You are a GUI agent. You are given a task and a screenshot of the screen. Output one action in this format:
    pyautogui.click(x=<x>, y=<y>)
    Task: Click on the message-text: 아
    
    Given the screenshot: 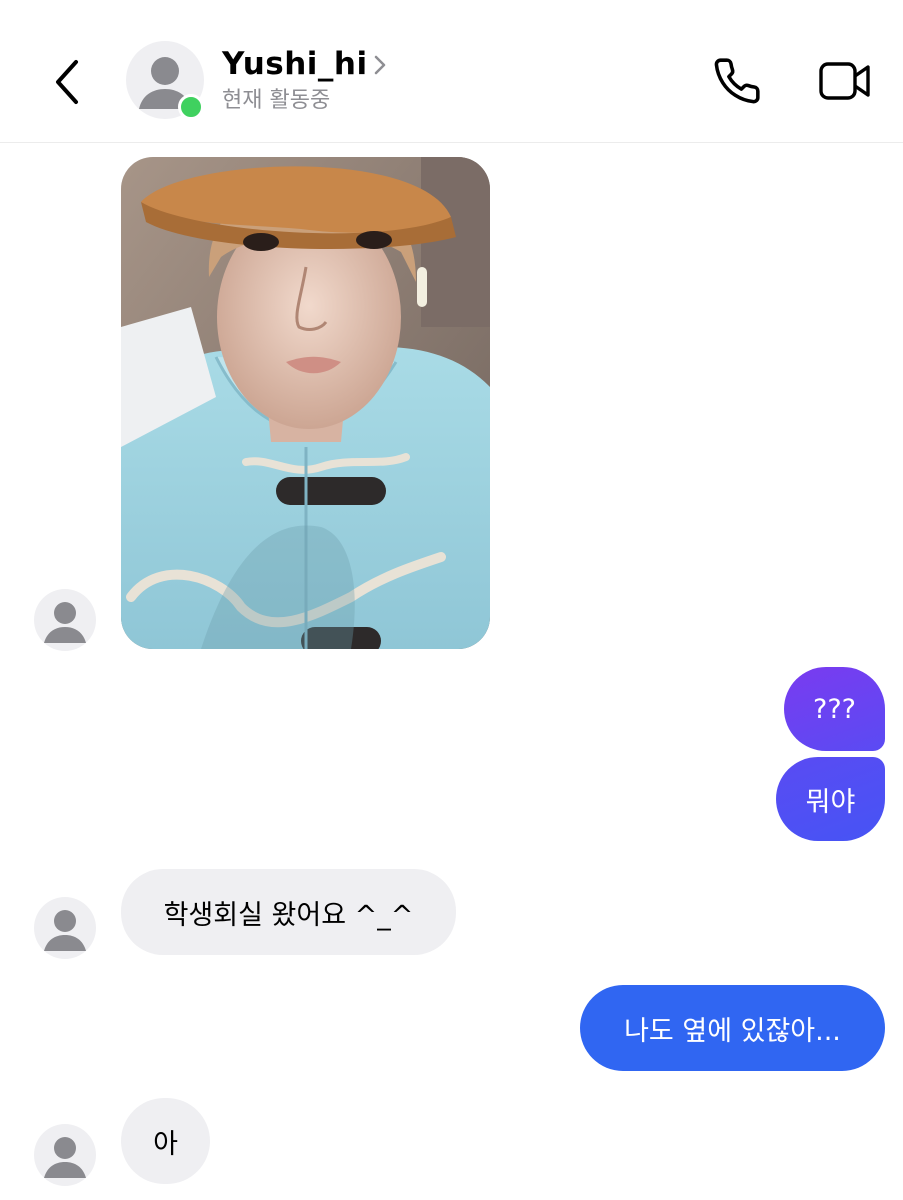 What is the action you would take?
    pyautogui.click(x=165, y=1144)
    